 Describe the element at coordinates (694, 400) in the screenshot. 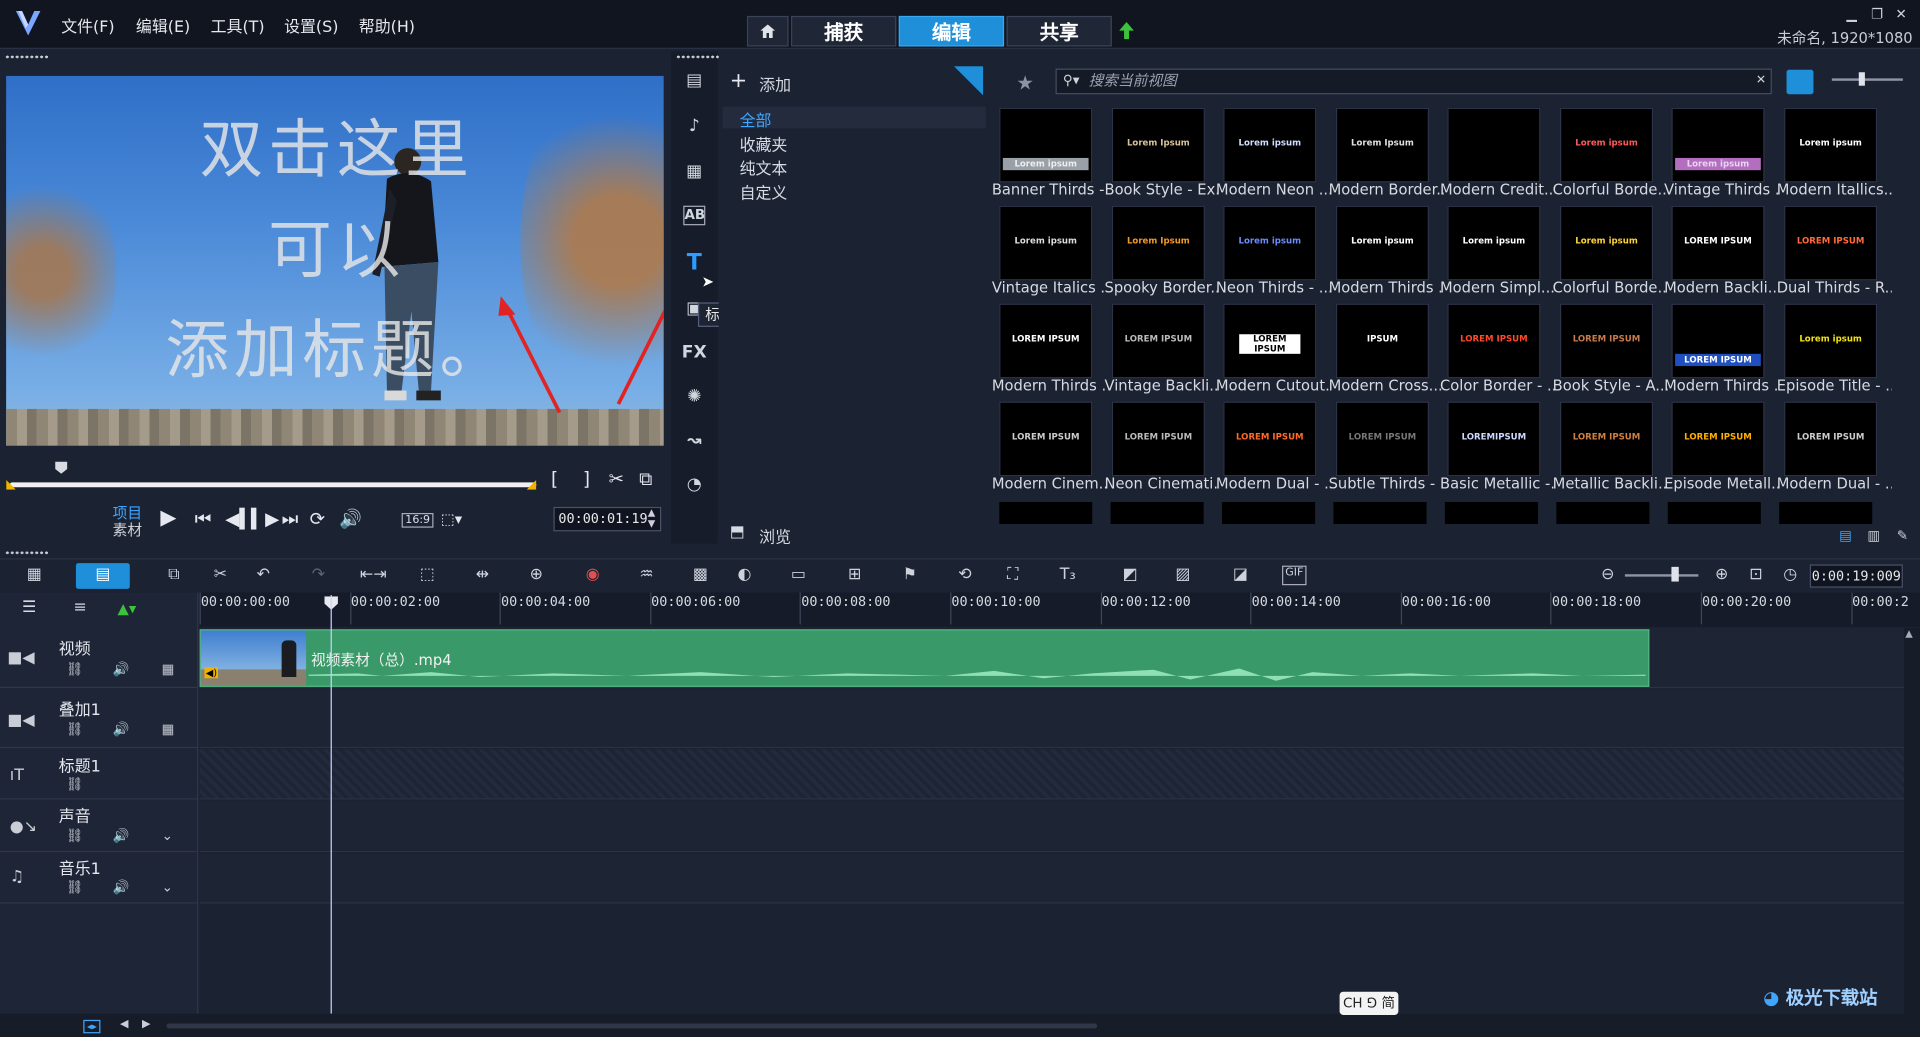

I see `magic-icon: ✺` at that location.